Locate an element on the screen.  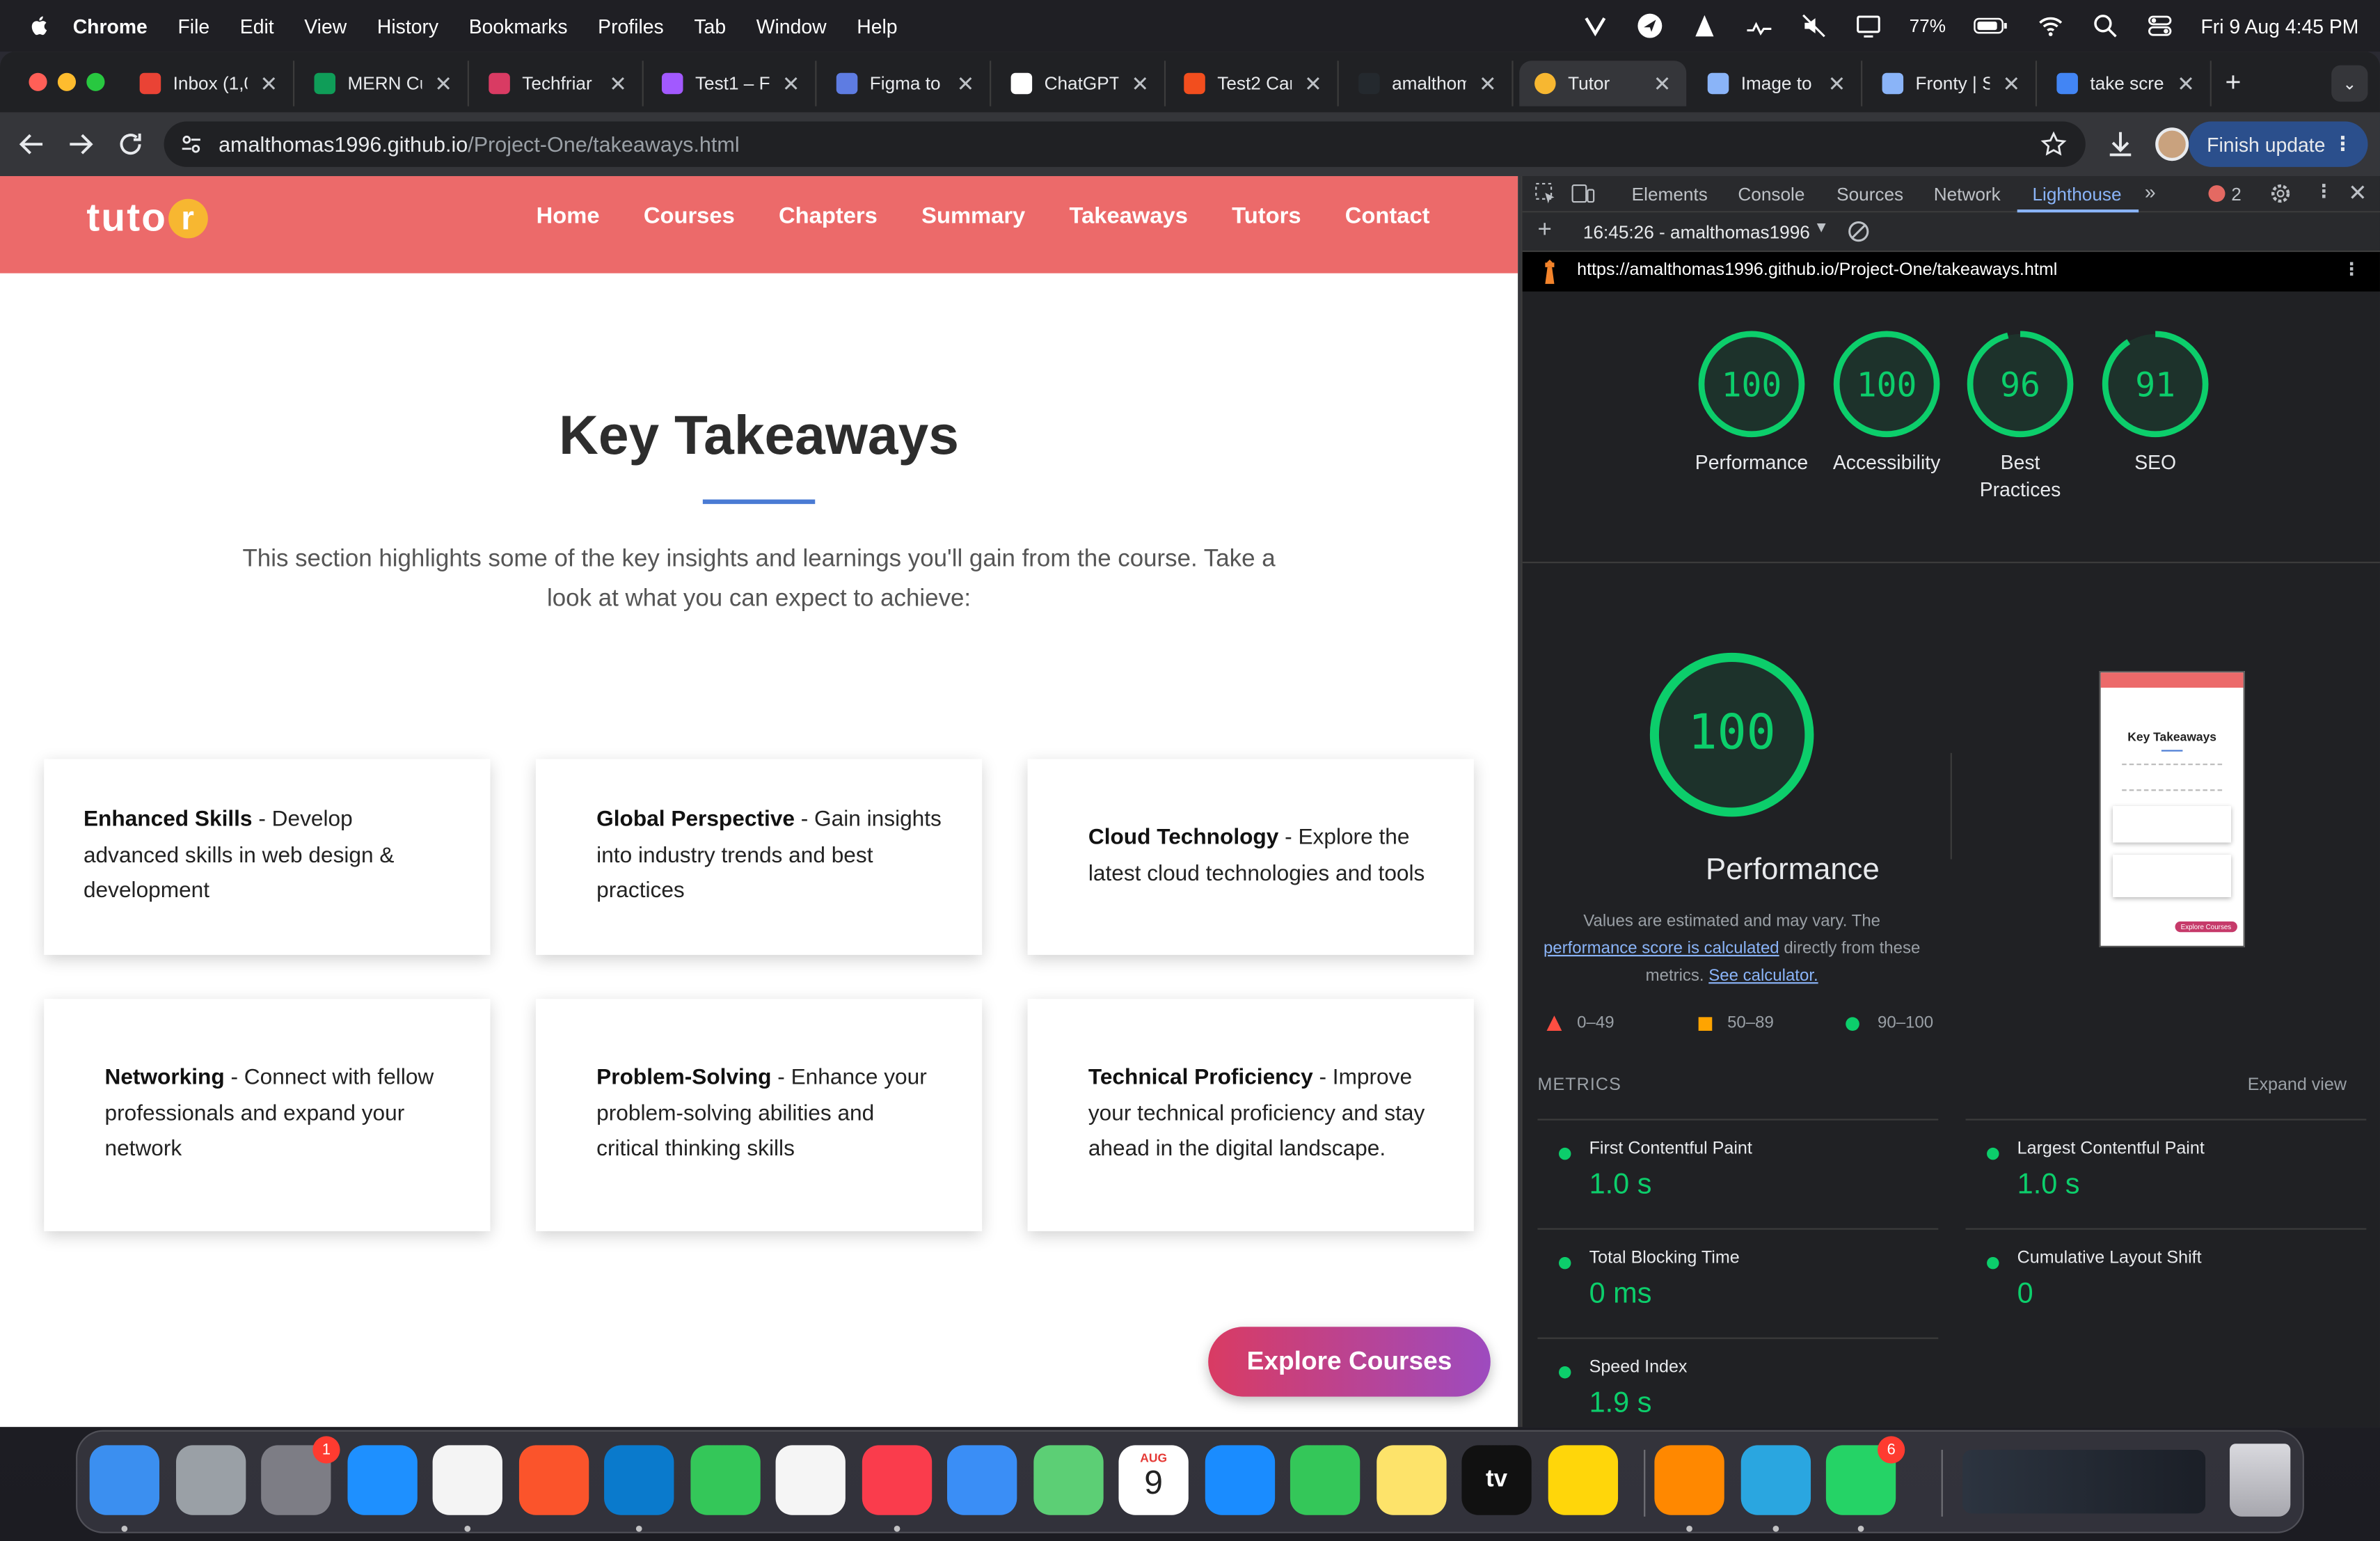
music-icon is located at coordinates (896, 1480).